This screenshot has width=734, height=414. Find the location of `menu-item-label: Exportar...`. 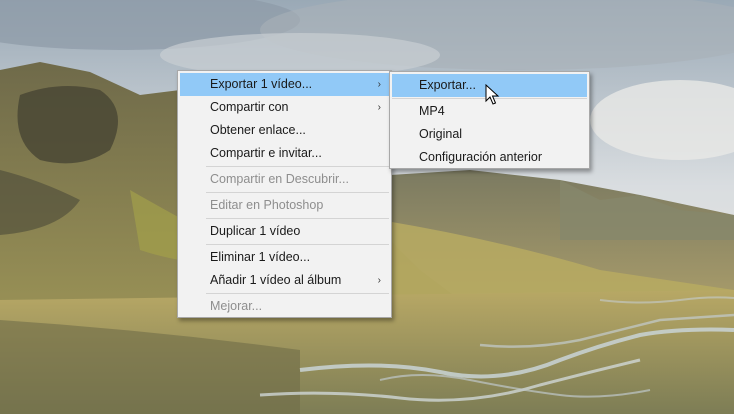

menu-item-label: Exportar... is located at coordinates (447, 85).